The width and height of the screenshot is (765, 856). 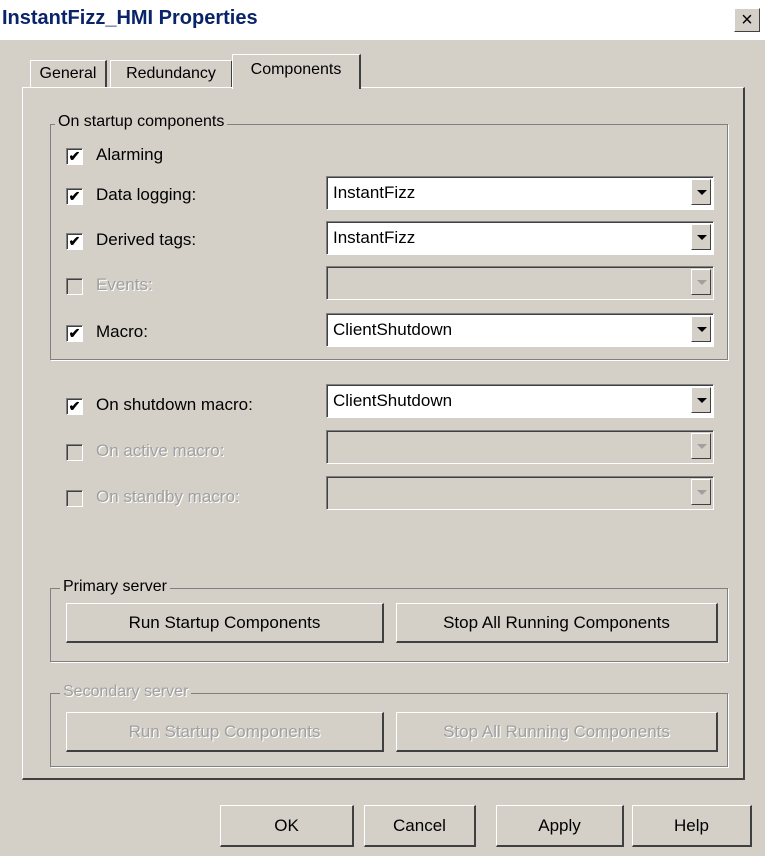 What do you see at coordinates (296, 71) in the screenshot?
I see `tab-components: Components` at bounding box center [296, 71].